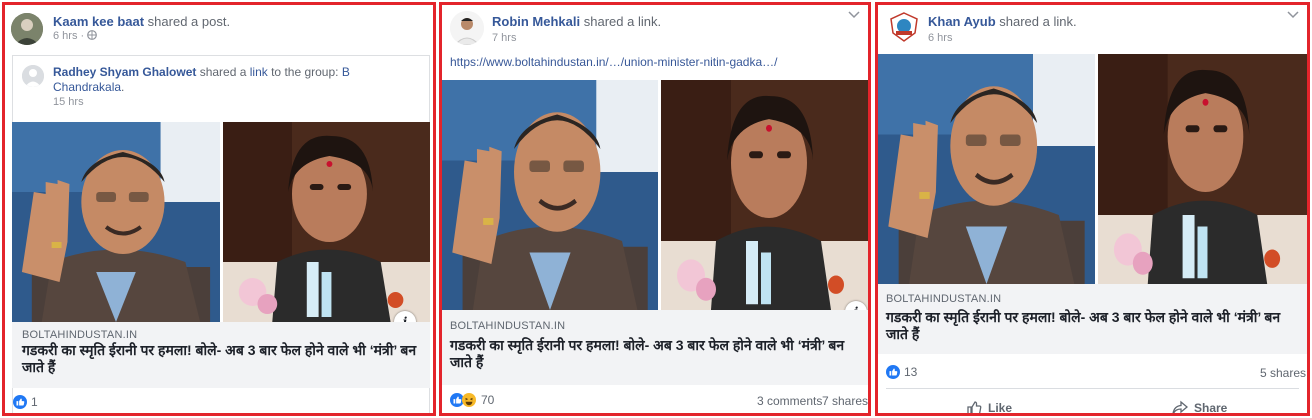 The height and width of the screenshot is (418, 1312). I want to click on shared-text-1: shared a, so click(223, 72).